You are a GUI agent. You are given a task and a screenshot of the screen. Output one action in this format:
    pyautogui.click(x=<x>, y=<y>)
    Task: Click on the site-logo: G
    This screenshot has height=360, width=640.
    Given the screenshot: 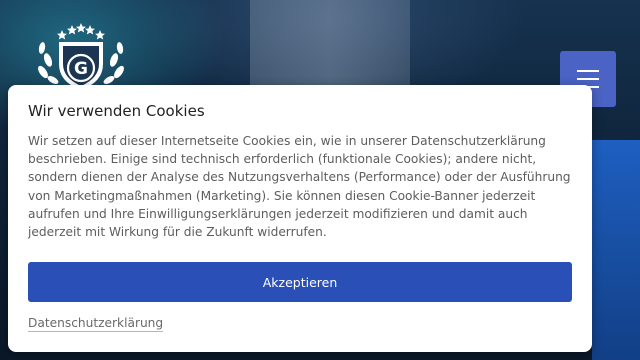 What is the action you would take?
    pyautogui.click(x=81, y=55)
    